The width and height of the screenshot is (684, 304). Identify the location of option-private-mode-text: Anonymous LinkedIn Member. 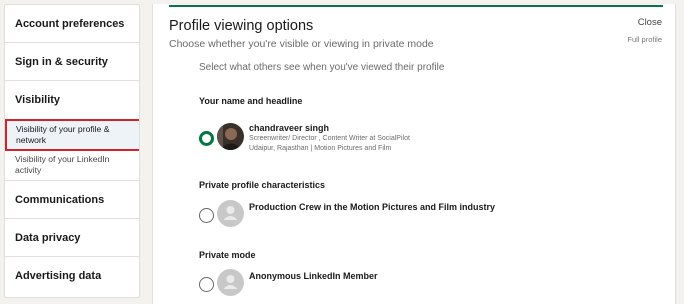
(313, 276).